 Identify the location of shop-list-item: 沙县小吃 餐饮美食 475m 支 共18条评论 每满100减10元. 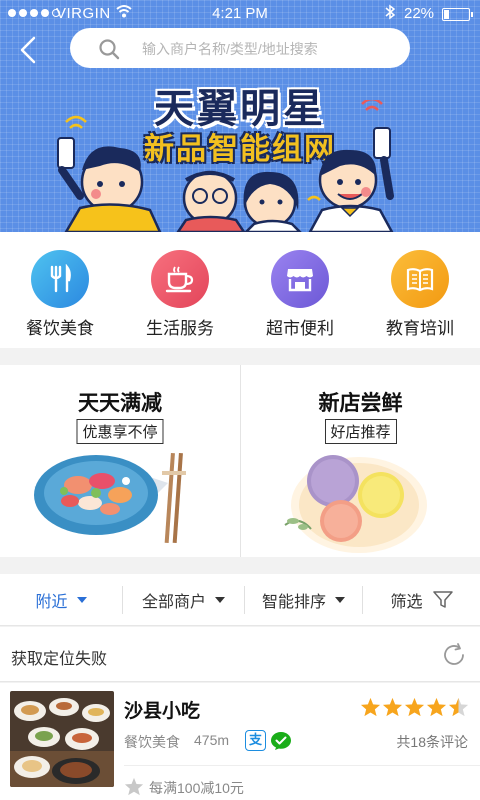
(240, 741).